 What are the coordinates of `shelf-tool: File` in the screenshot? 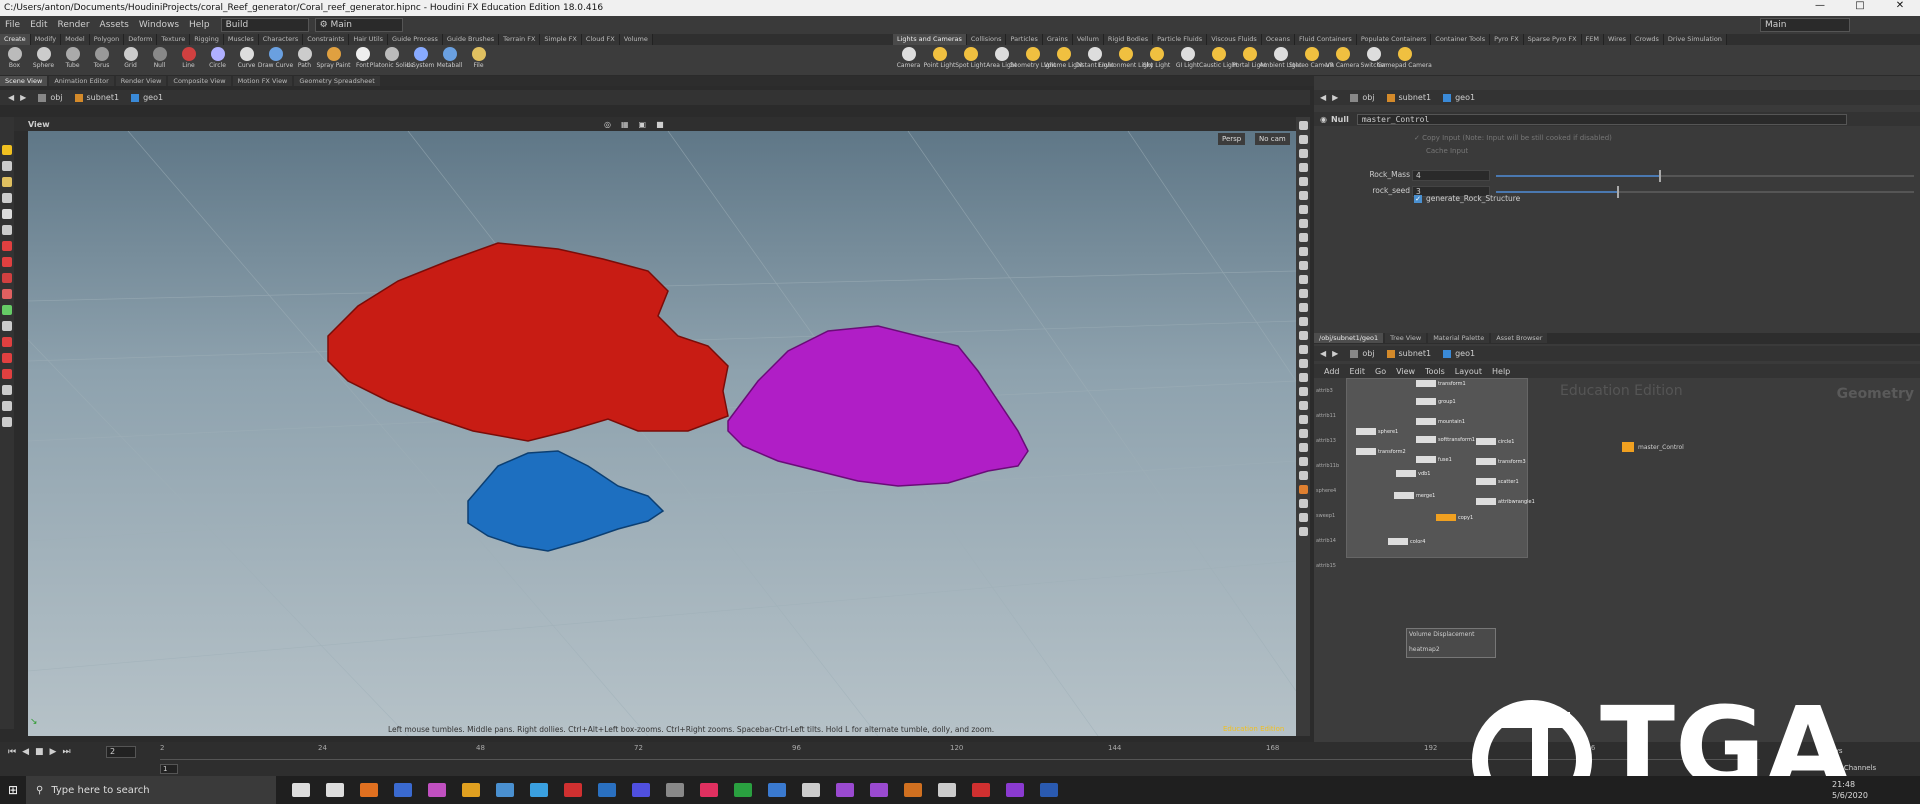 It's located at (478, 60).